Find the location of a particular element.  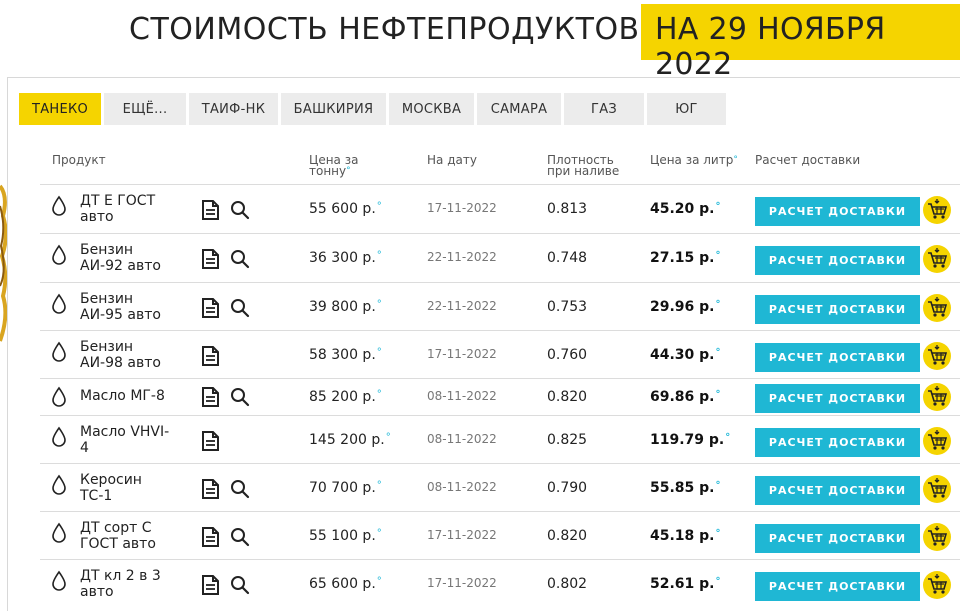

product-name: ДТ Е ГОСТ авто is located at coordinates (132, 209).